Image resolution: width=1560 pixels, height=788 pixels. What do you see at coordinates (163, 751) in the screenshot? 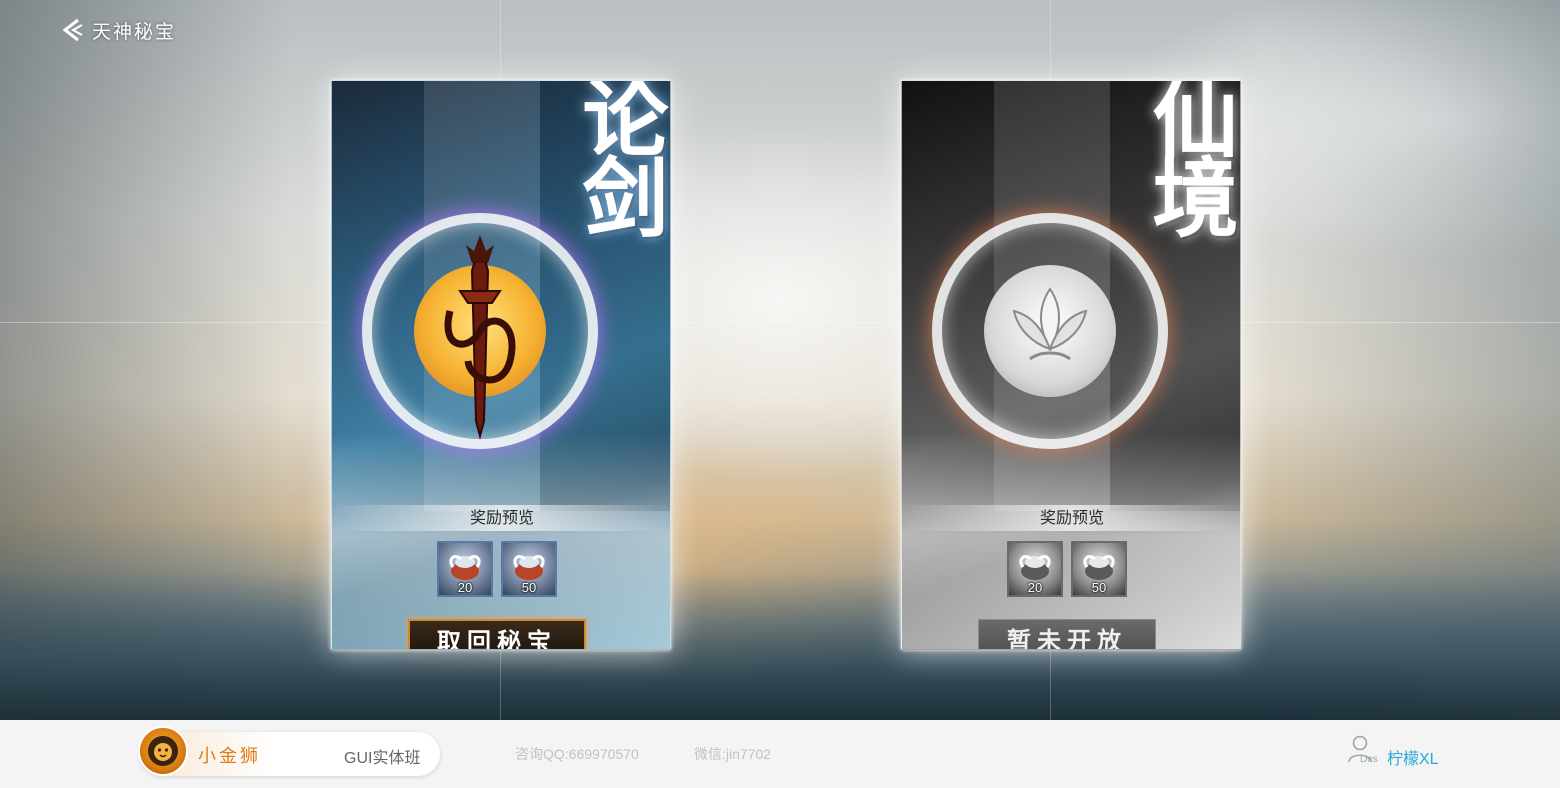
I see `lion-logo-icon` at bounding box center [163, 751].